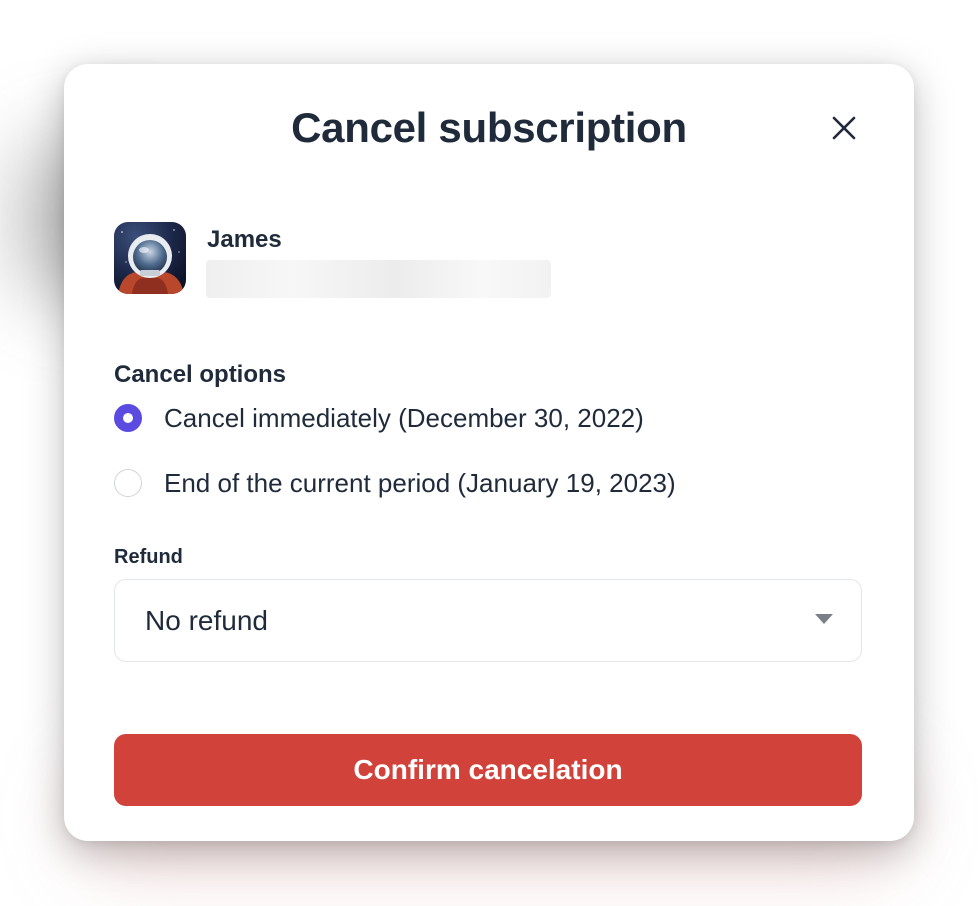 This screenshot has width=978, height=906. I want to click on refund-select: No refund, so click(488, 620).